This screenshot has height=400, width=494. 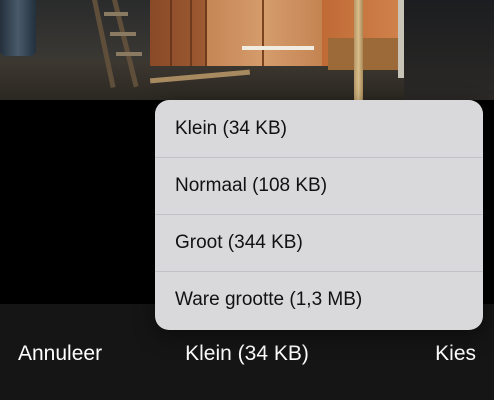 I want to click on photo-shed-door, so click(x=264, y=33).